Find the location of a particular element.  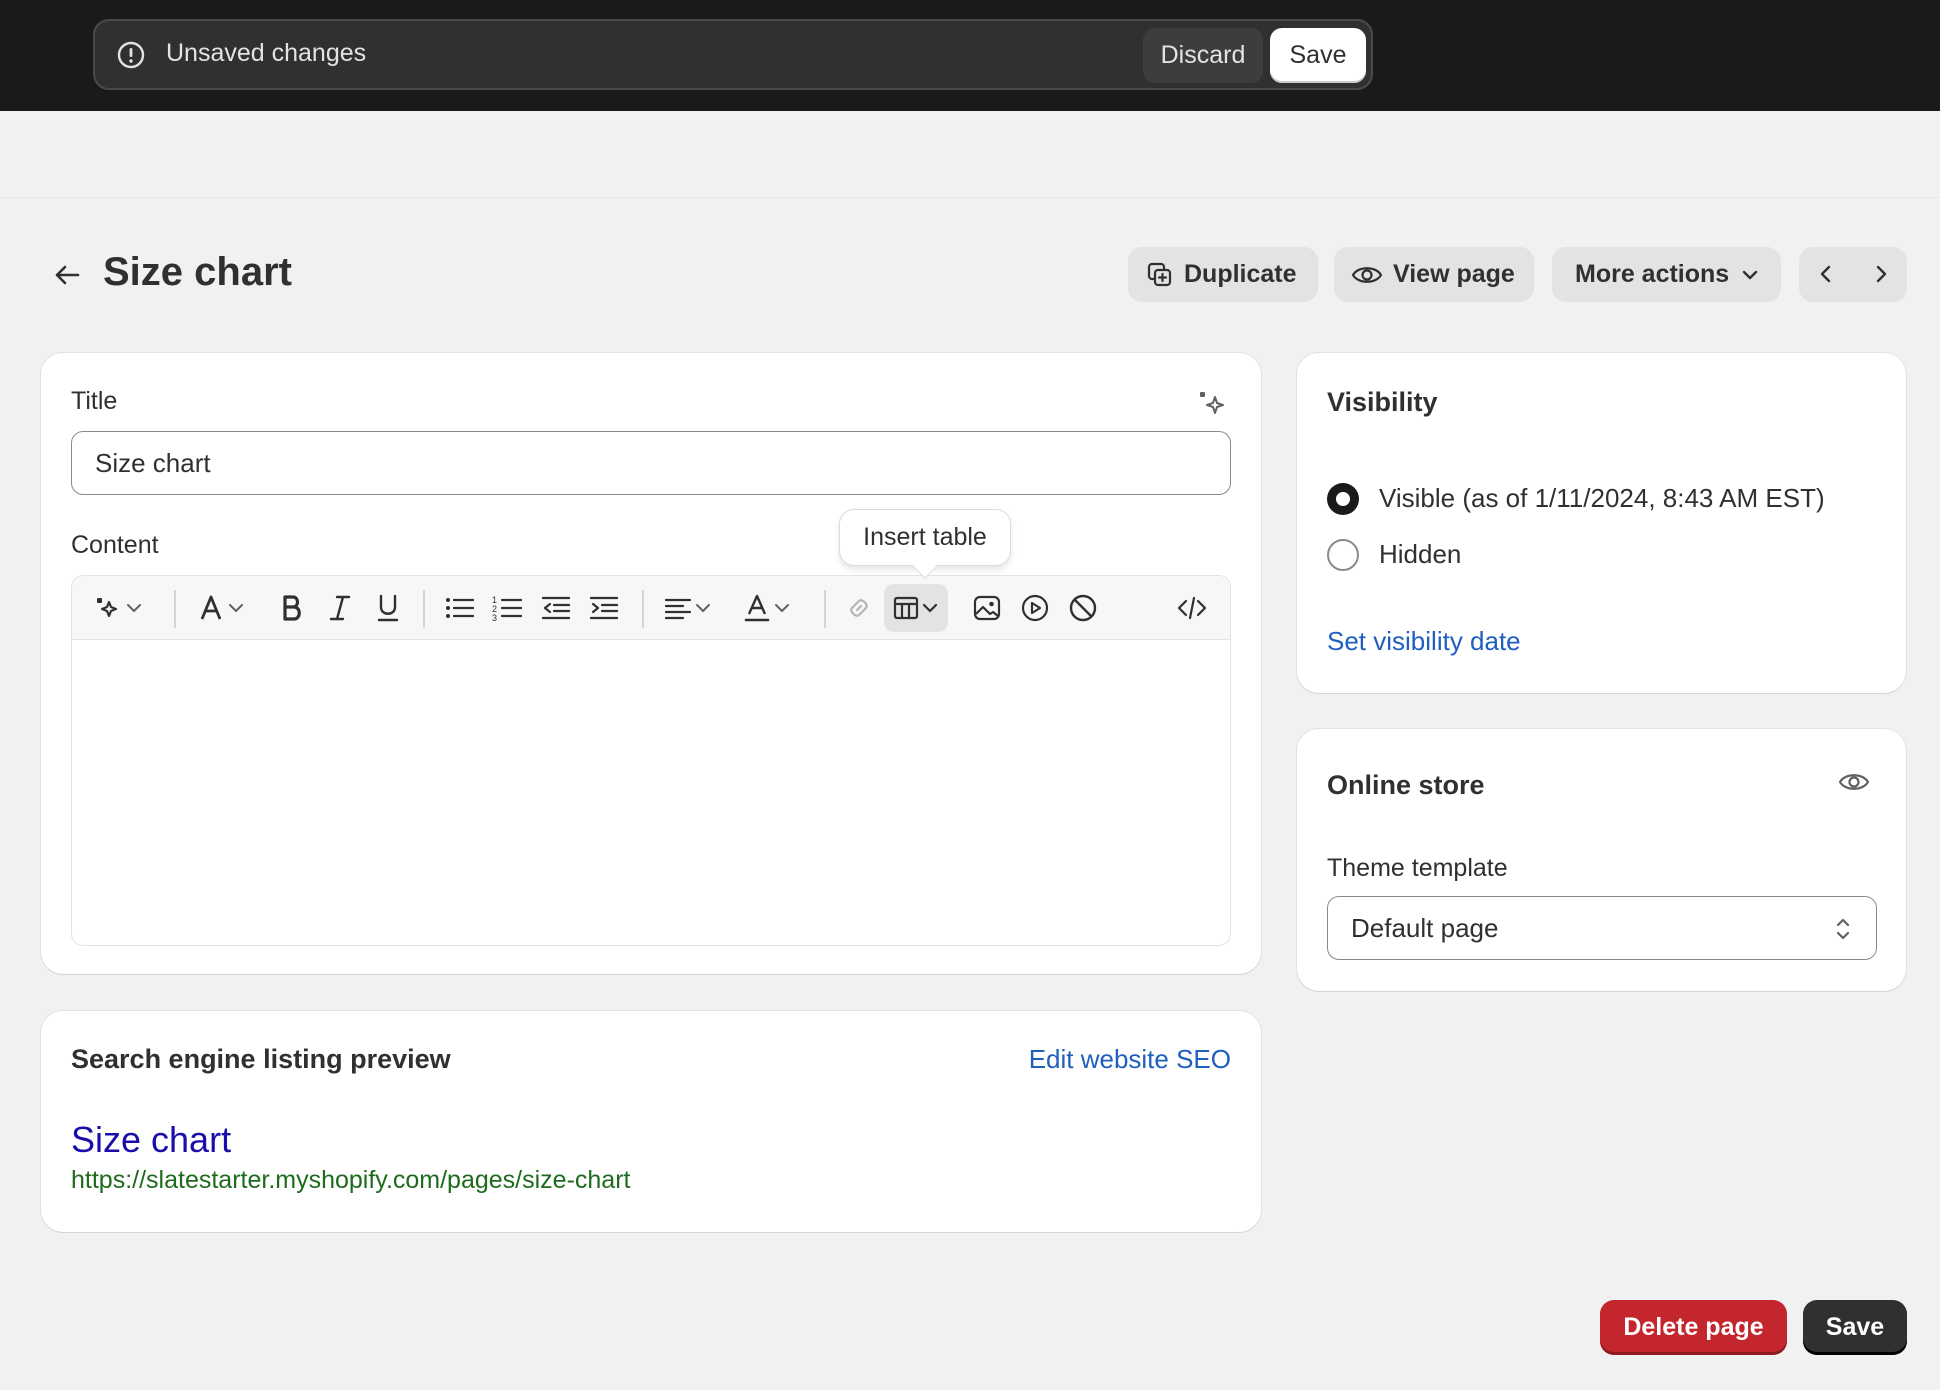

save-button-bottom: Save is located at coordinates (1855, 1327).